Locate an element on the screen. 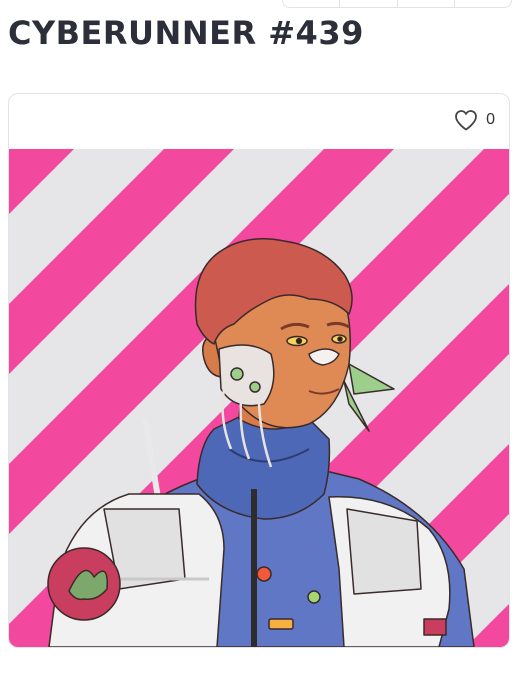 Image resolution: width=518 pixels, height=680 pixels. like-button: 0 is located at coordinates (474, 120).